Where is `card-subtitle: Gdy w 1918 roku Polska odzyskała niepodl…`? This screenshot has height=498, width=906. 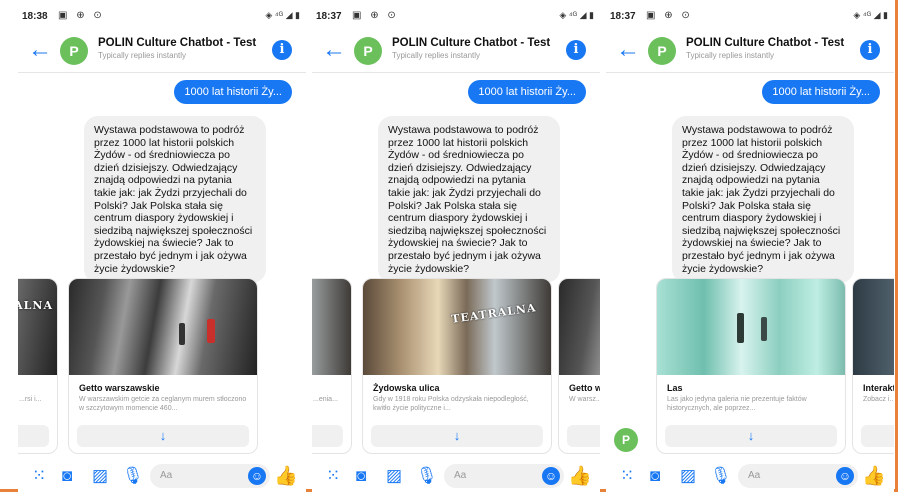 card-subtitle: Gdy w 1918 roku Polska odzyskała niepodl… is located at coordinates (451, 404).